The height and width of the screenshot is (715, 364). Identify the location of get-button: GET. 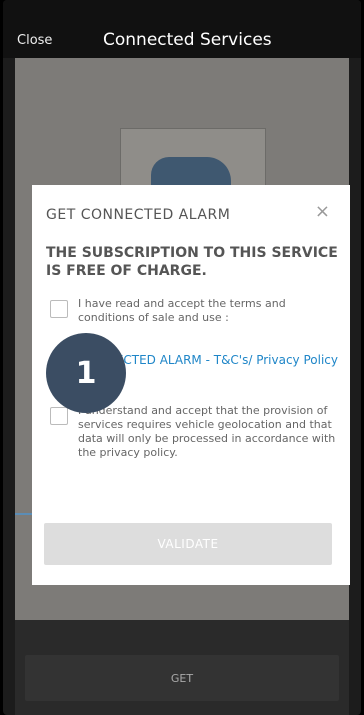
(182, 678).